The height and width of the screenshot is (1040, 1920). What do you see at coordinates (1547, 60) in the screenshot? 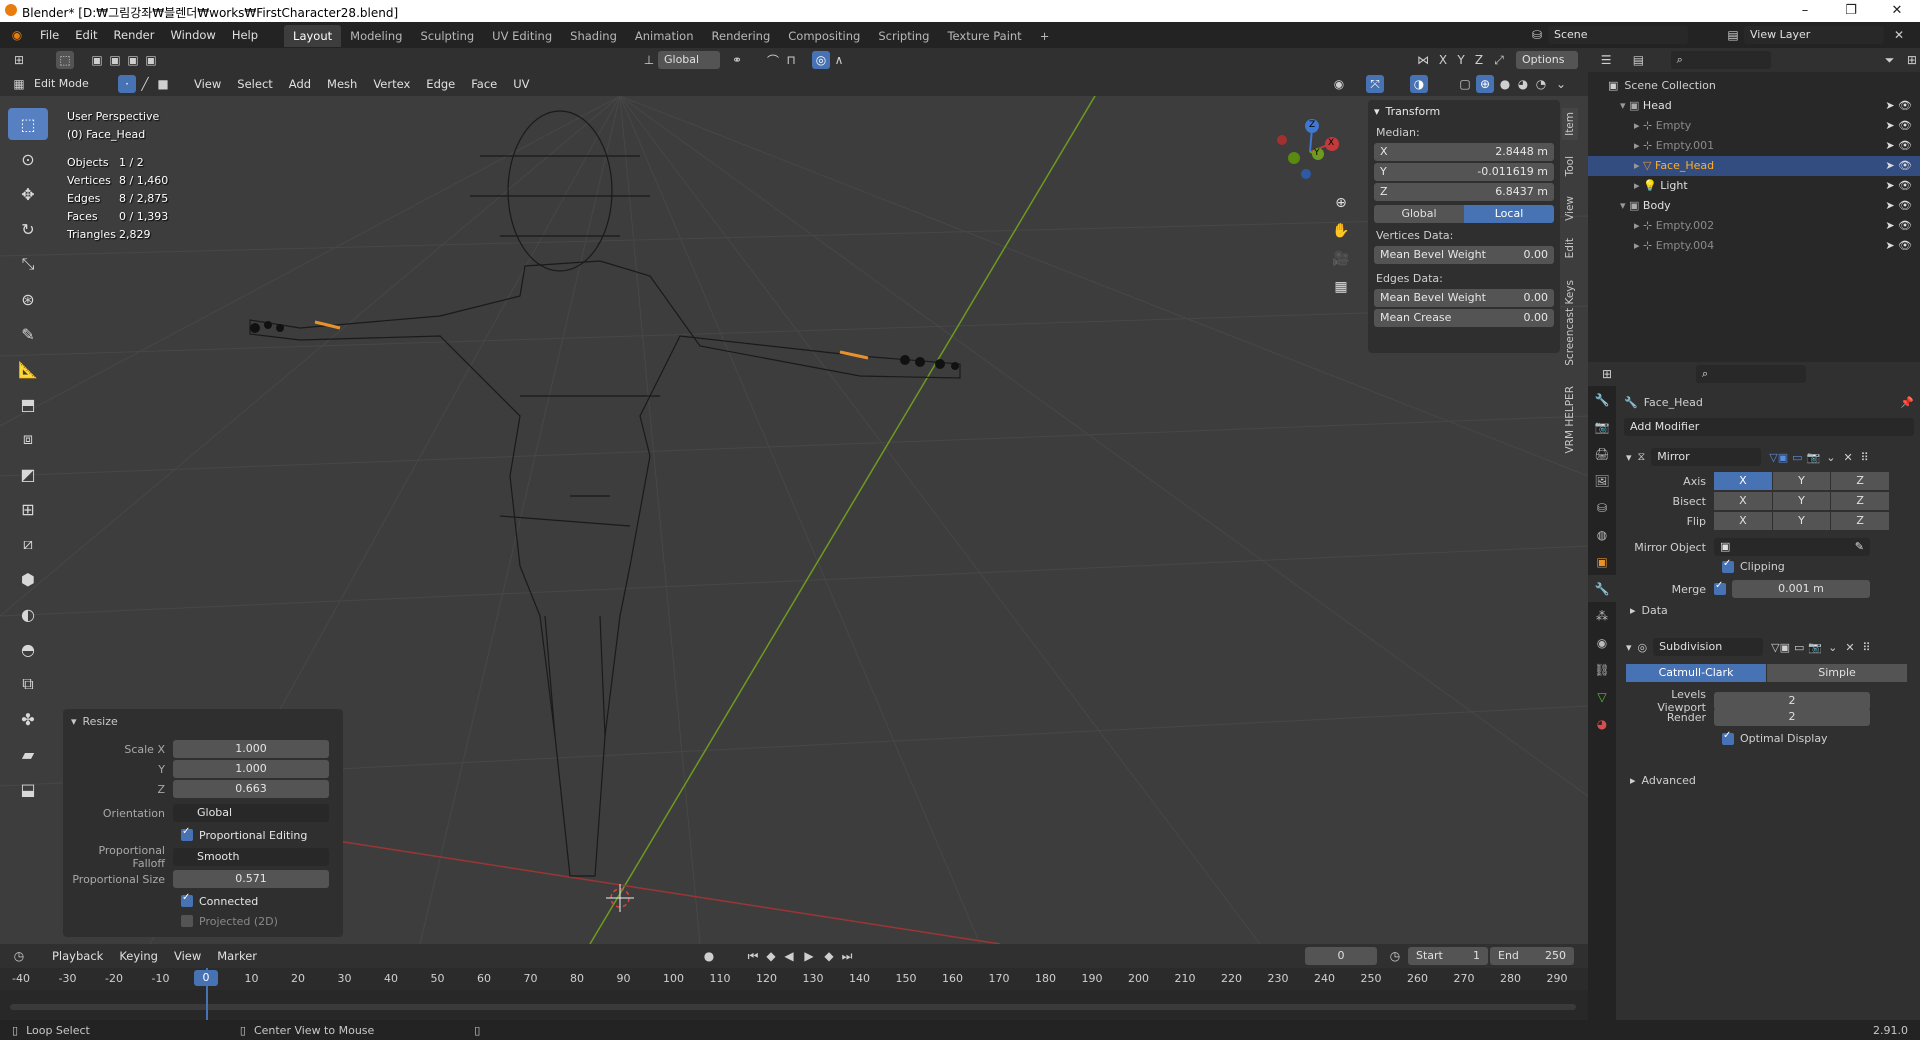
I see `options-dropdown: Options` at bounding box center [1547, 60].